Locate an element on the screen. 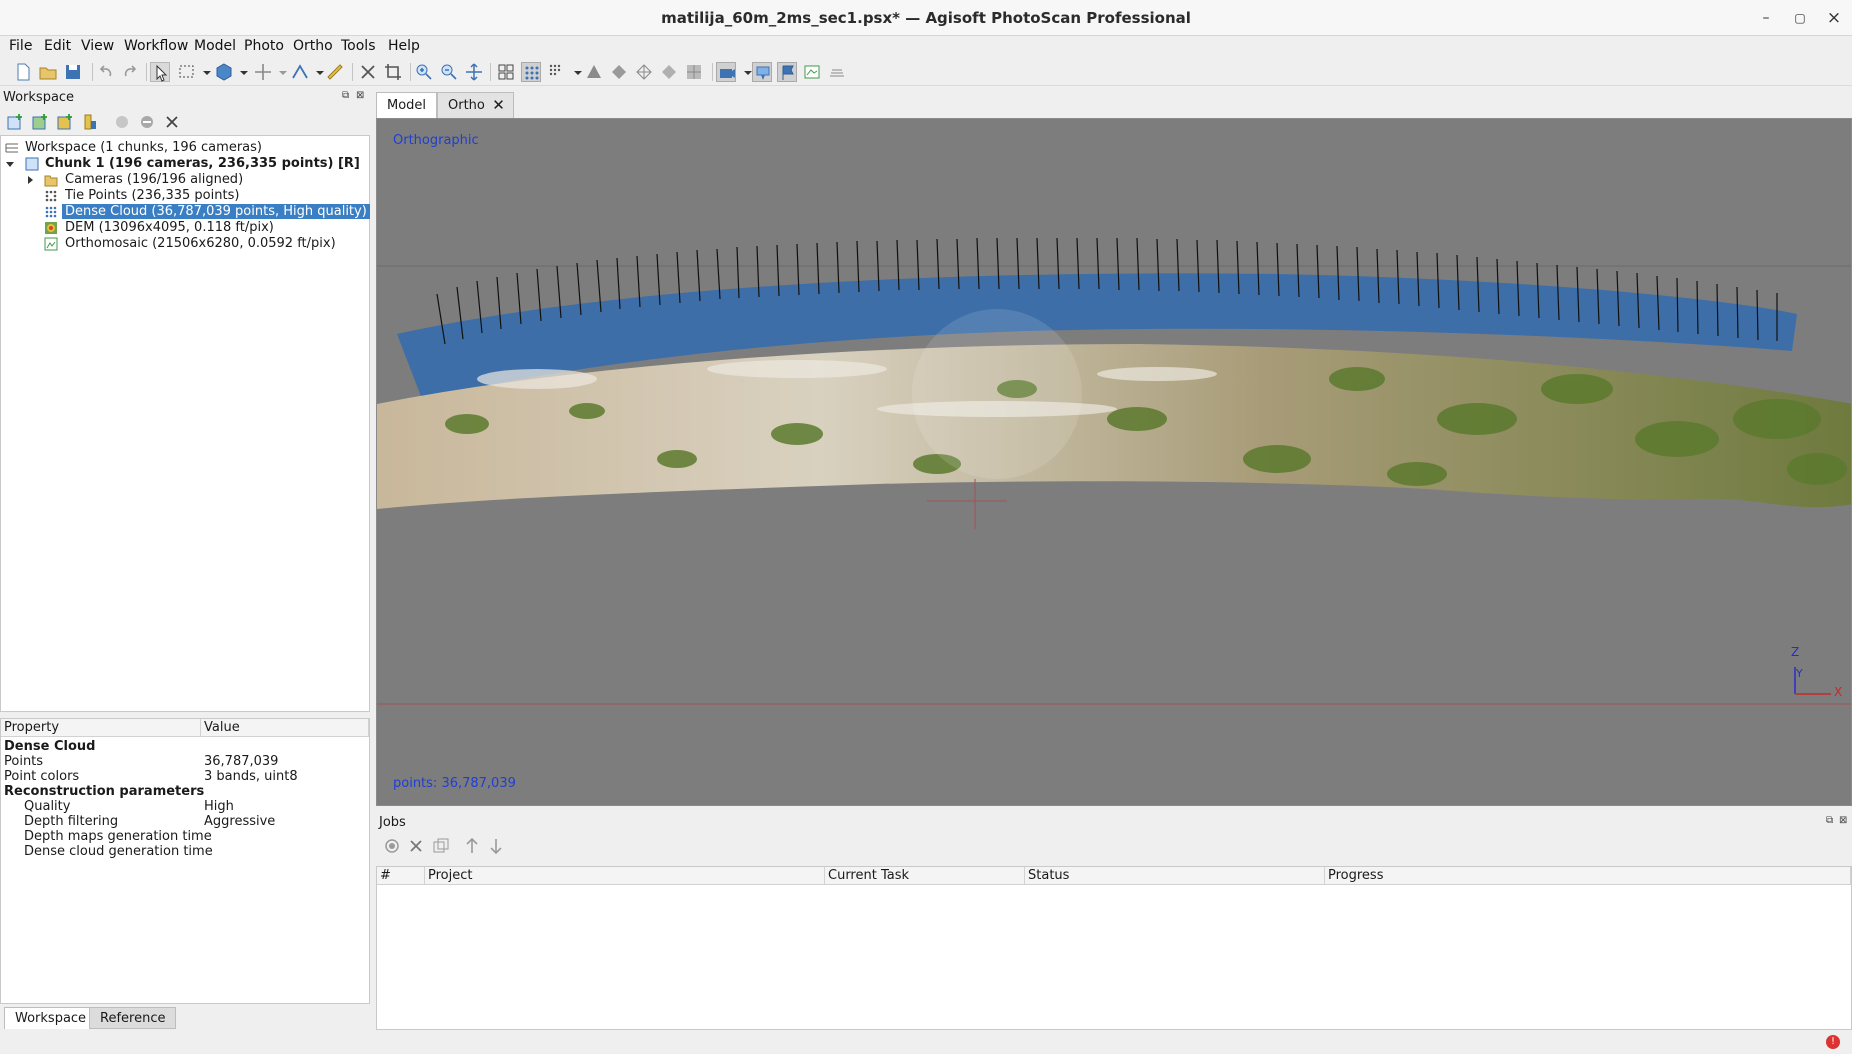  copy-job-icon is located at coordinates (441, 846).